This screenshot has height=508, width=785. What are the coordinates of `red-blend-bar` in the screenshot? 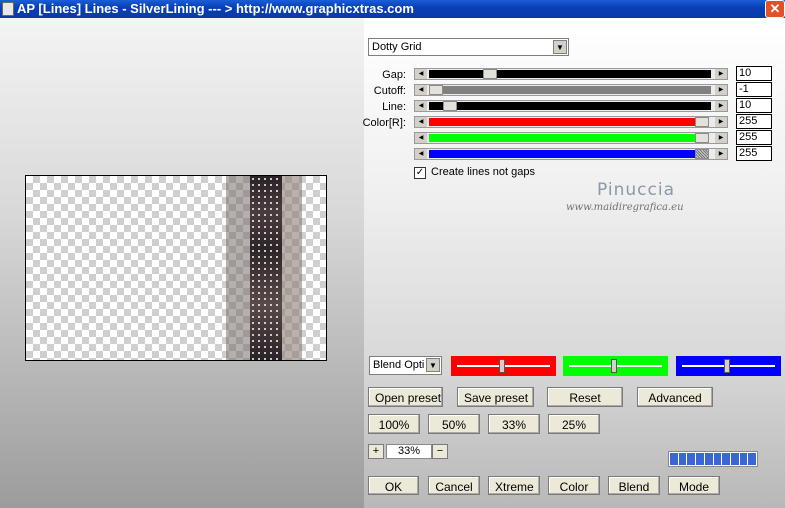 It's located at (503, 366).